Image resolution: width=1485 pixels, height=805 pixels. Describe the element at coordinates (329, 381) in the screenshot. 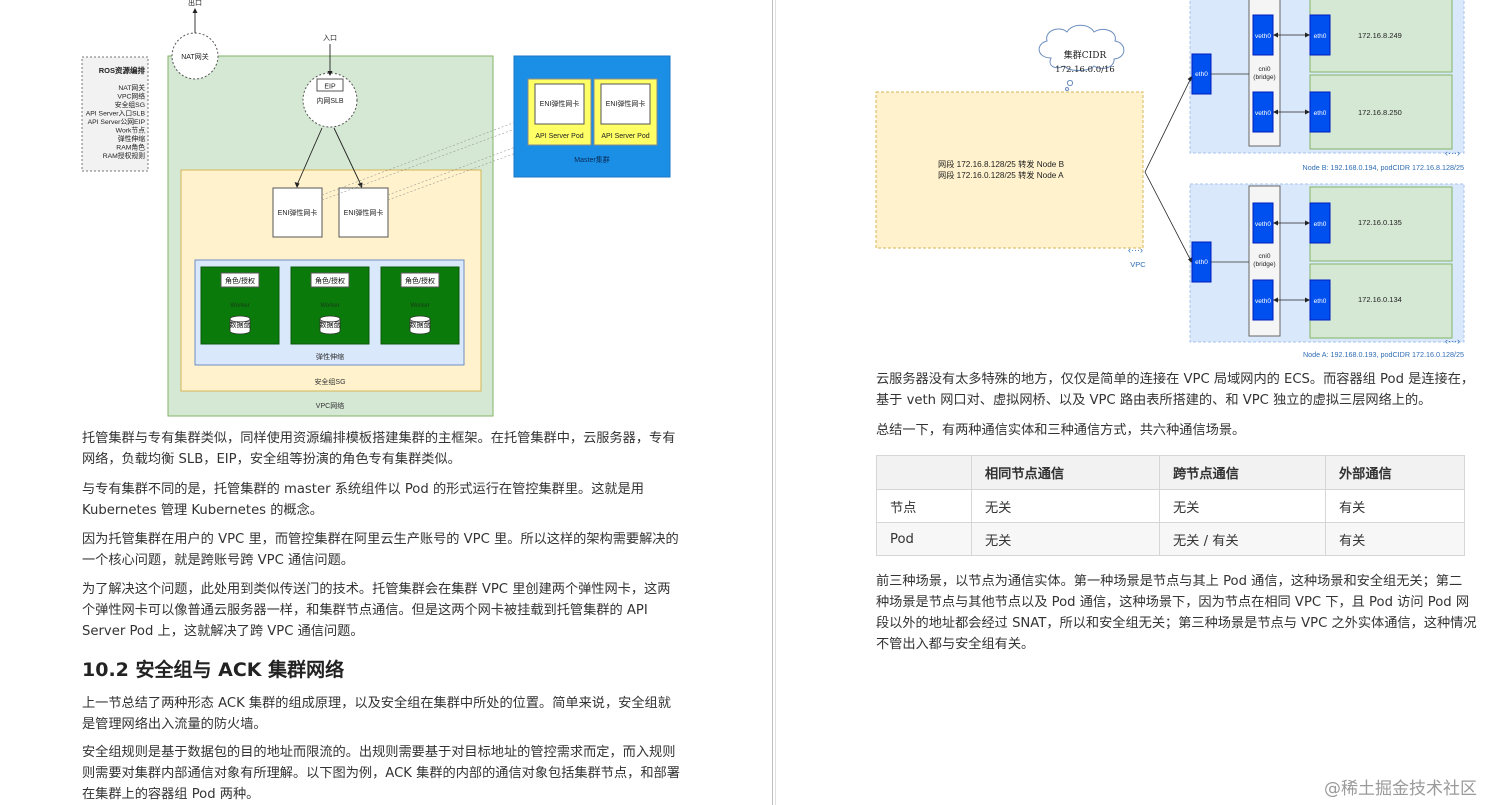

I see `security-group-label: 安全组SG` at that location.